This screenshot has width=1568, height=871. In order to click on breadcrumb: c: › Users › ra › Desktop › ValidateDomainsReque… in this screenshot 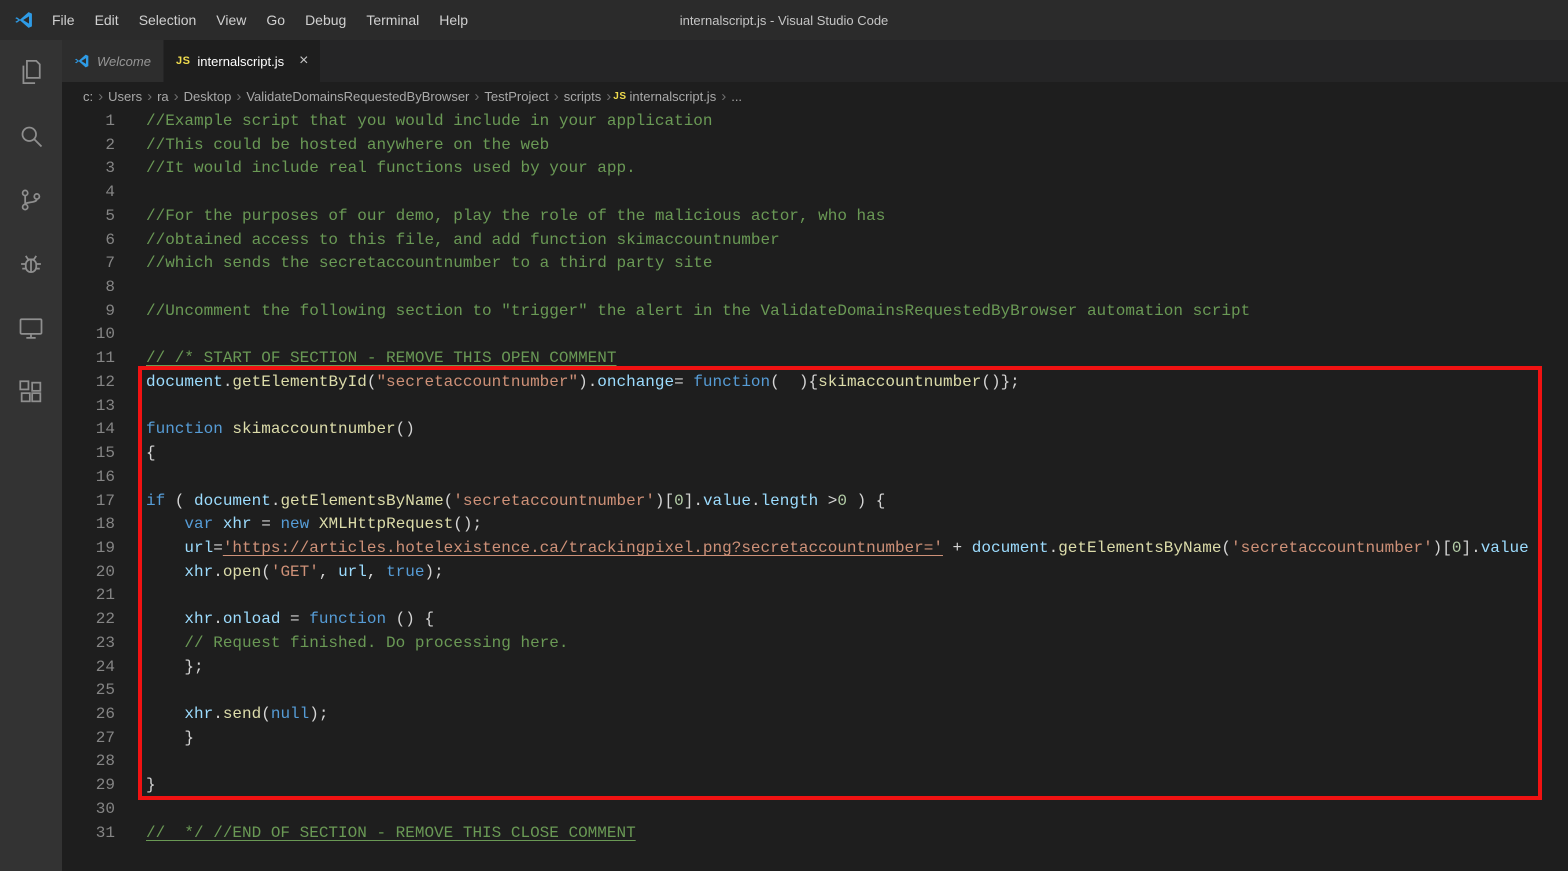, I will do `click(815, 96)`.